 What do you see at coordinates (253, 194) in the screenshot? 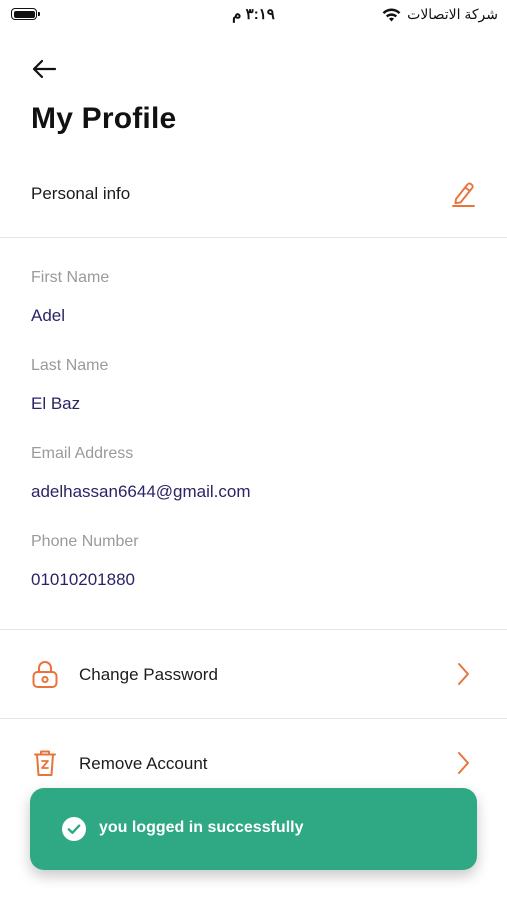
I see `personal-info-header: Personal info` at bounding box center [253, 194].